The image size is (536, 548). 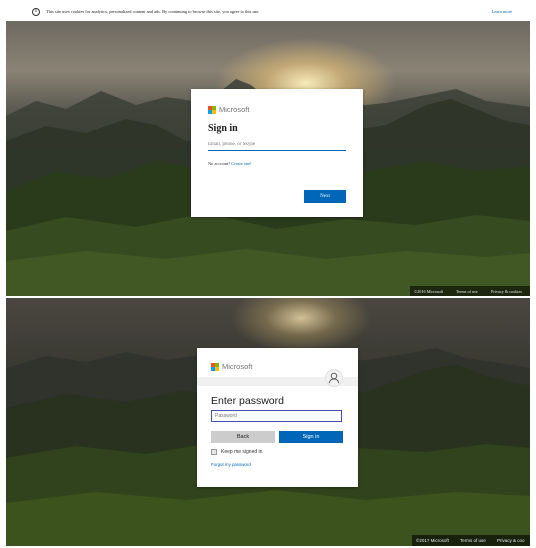 I want to click on keep-signed-in-label: Keep me signed in, so click(x=242, y=452).